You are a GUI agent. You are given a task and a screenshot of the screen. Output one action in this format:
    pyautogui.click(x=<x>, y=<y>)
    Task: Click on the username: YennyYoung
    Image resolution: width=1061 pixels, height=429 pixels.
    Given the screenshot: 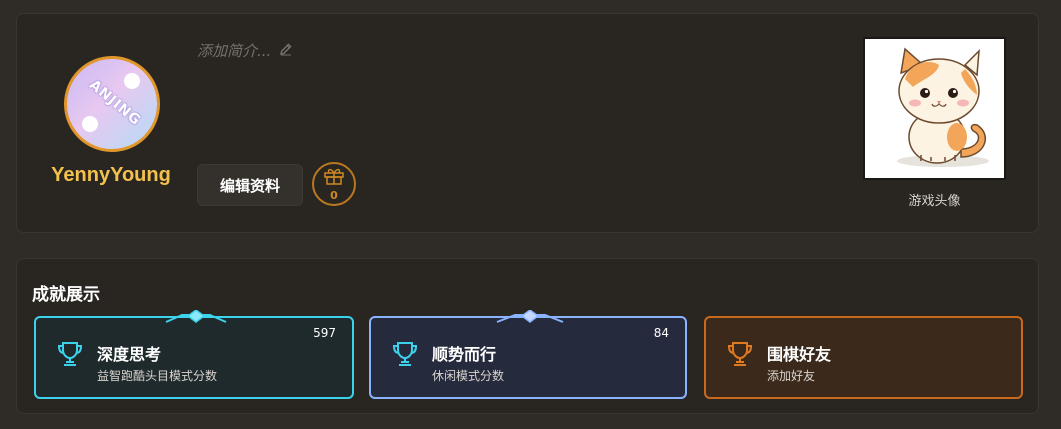 What is the action you would take?
    pyautogui.click(x=111, y=175)
    